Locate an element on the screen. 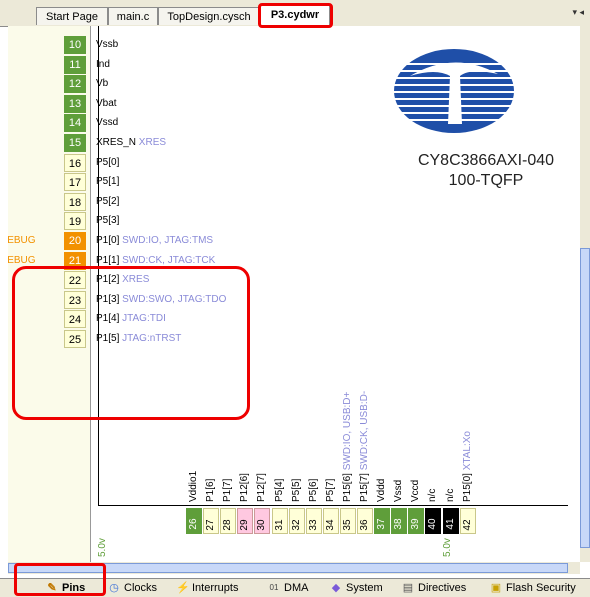 Image resolution: width=590 pixels, height=597 pixels. pin-label-29: P12[6] is located at coordinates (244, 487).